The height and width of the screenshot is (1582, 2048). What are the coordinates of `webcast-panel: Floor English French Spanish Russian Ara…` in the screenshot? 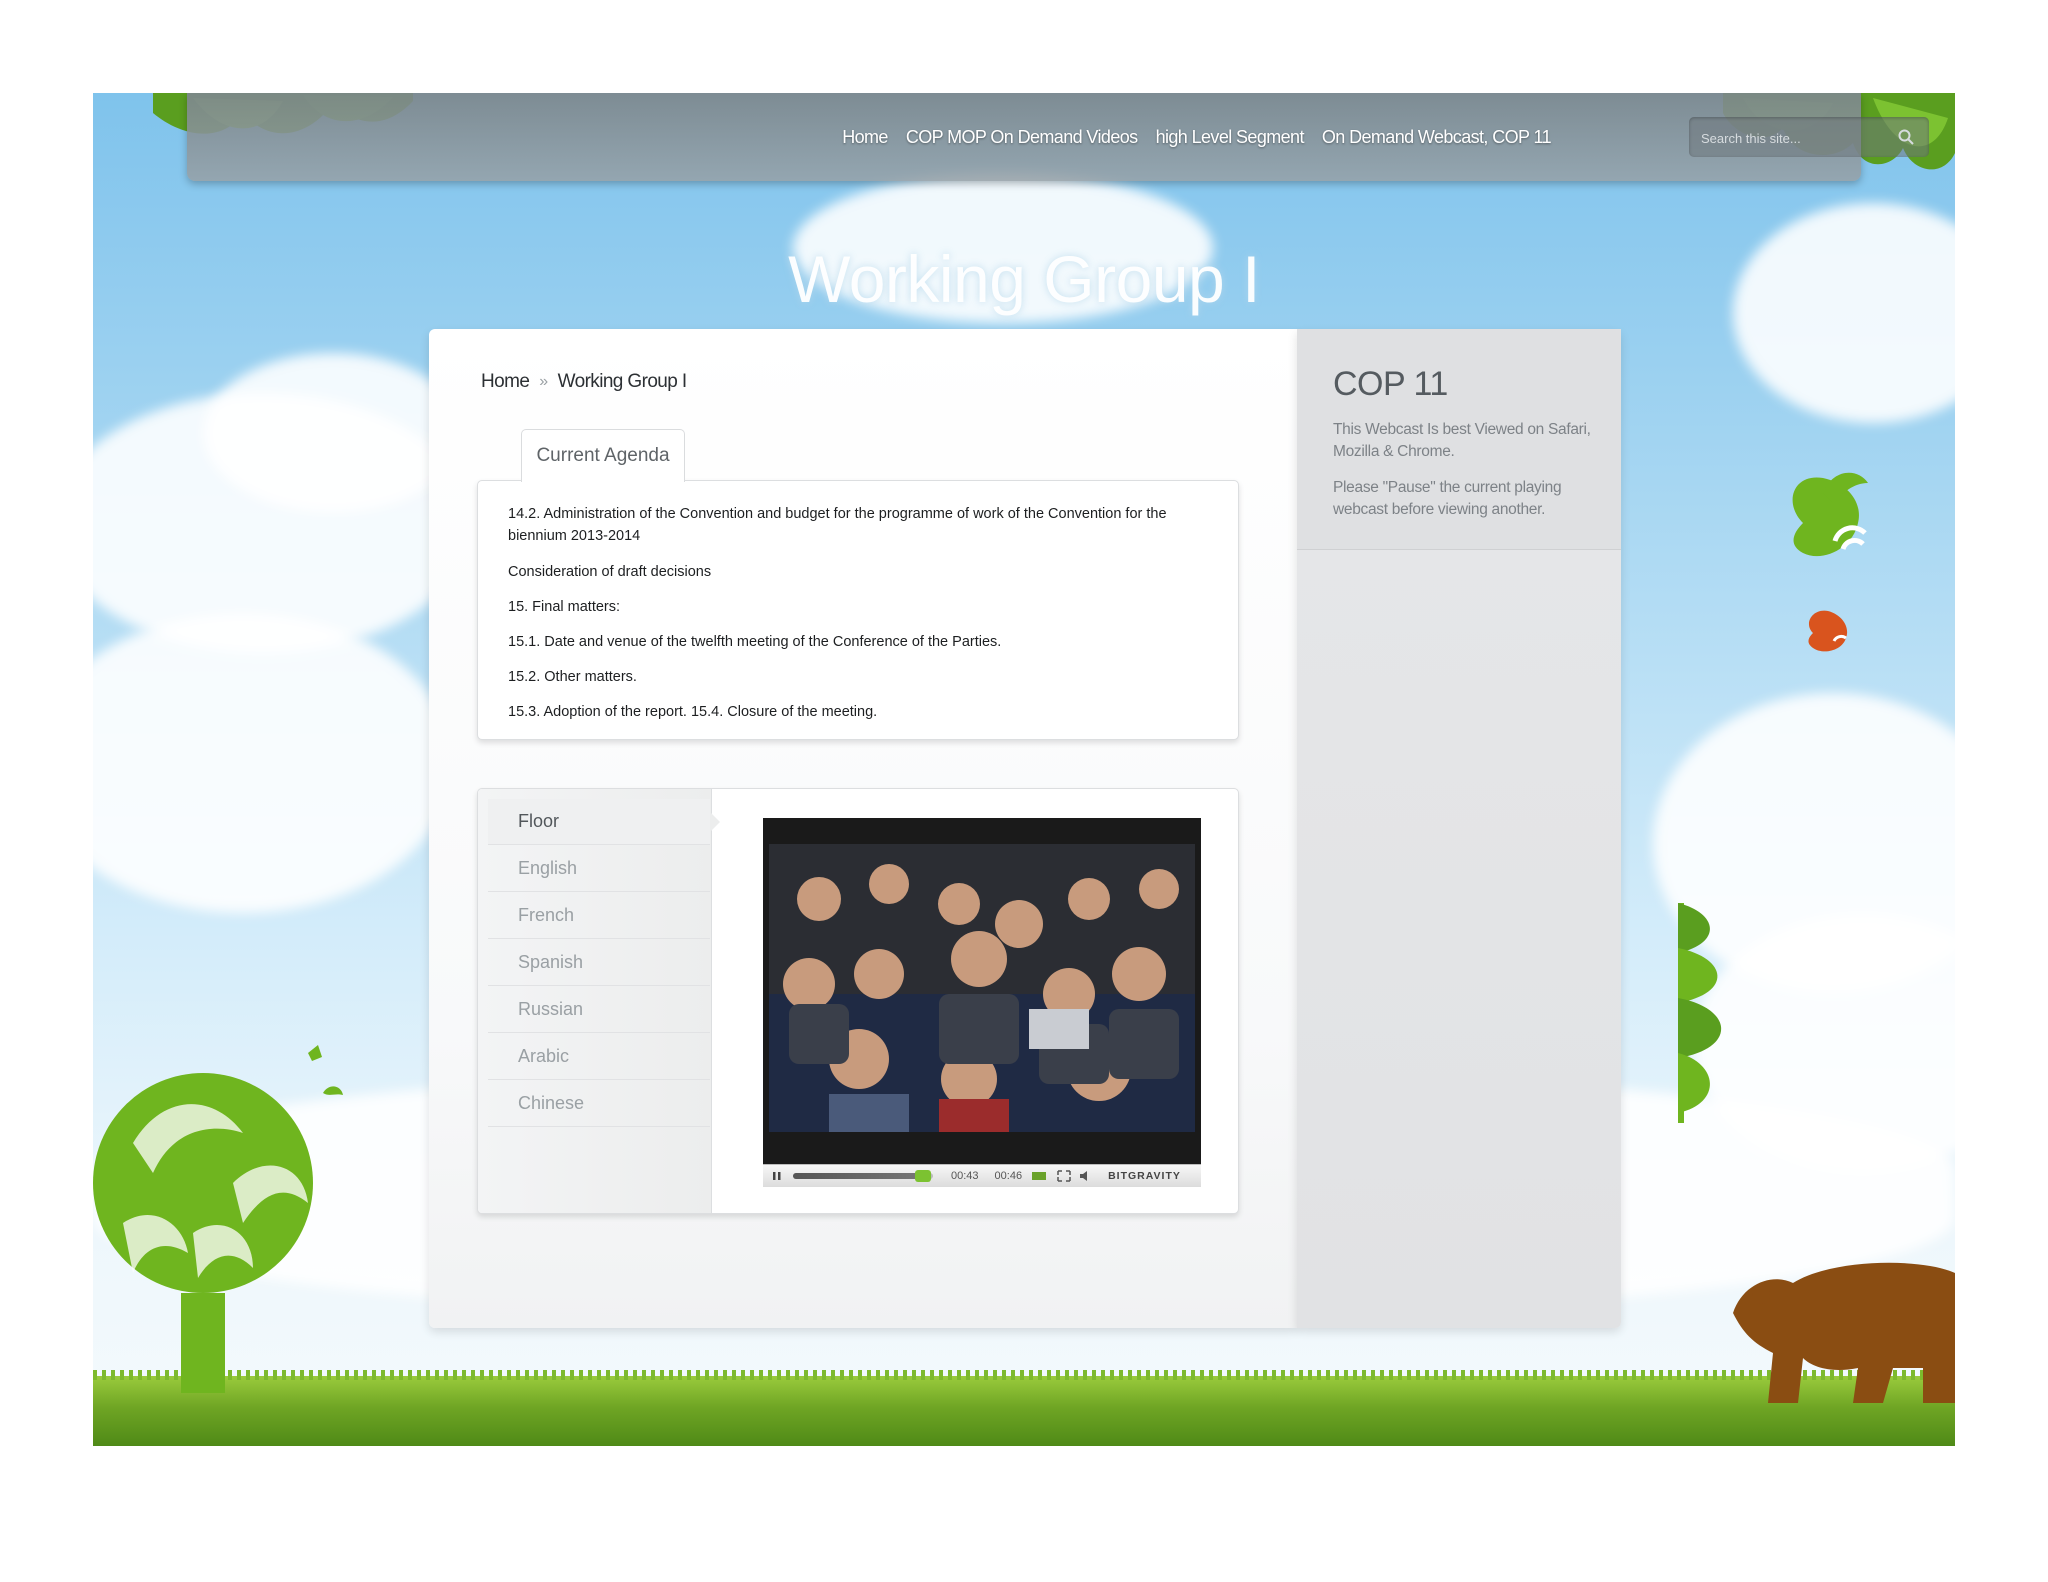 It's located at (858, 1001).